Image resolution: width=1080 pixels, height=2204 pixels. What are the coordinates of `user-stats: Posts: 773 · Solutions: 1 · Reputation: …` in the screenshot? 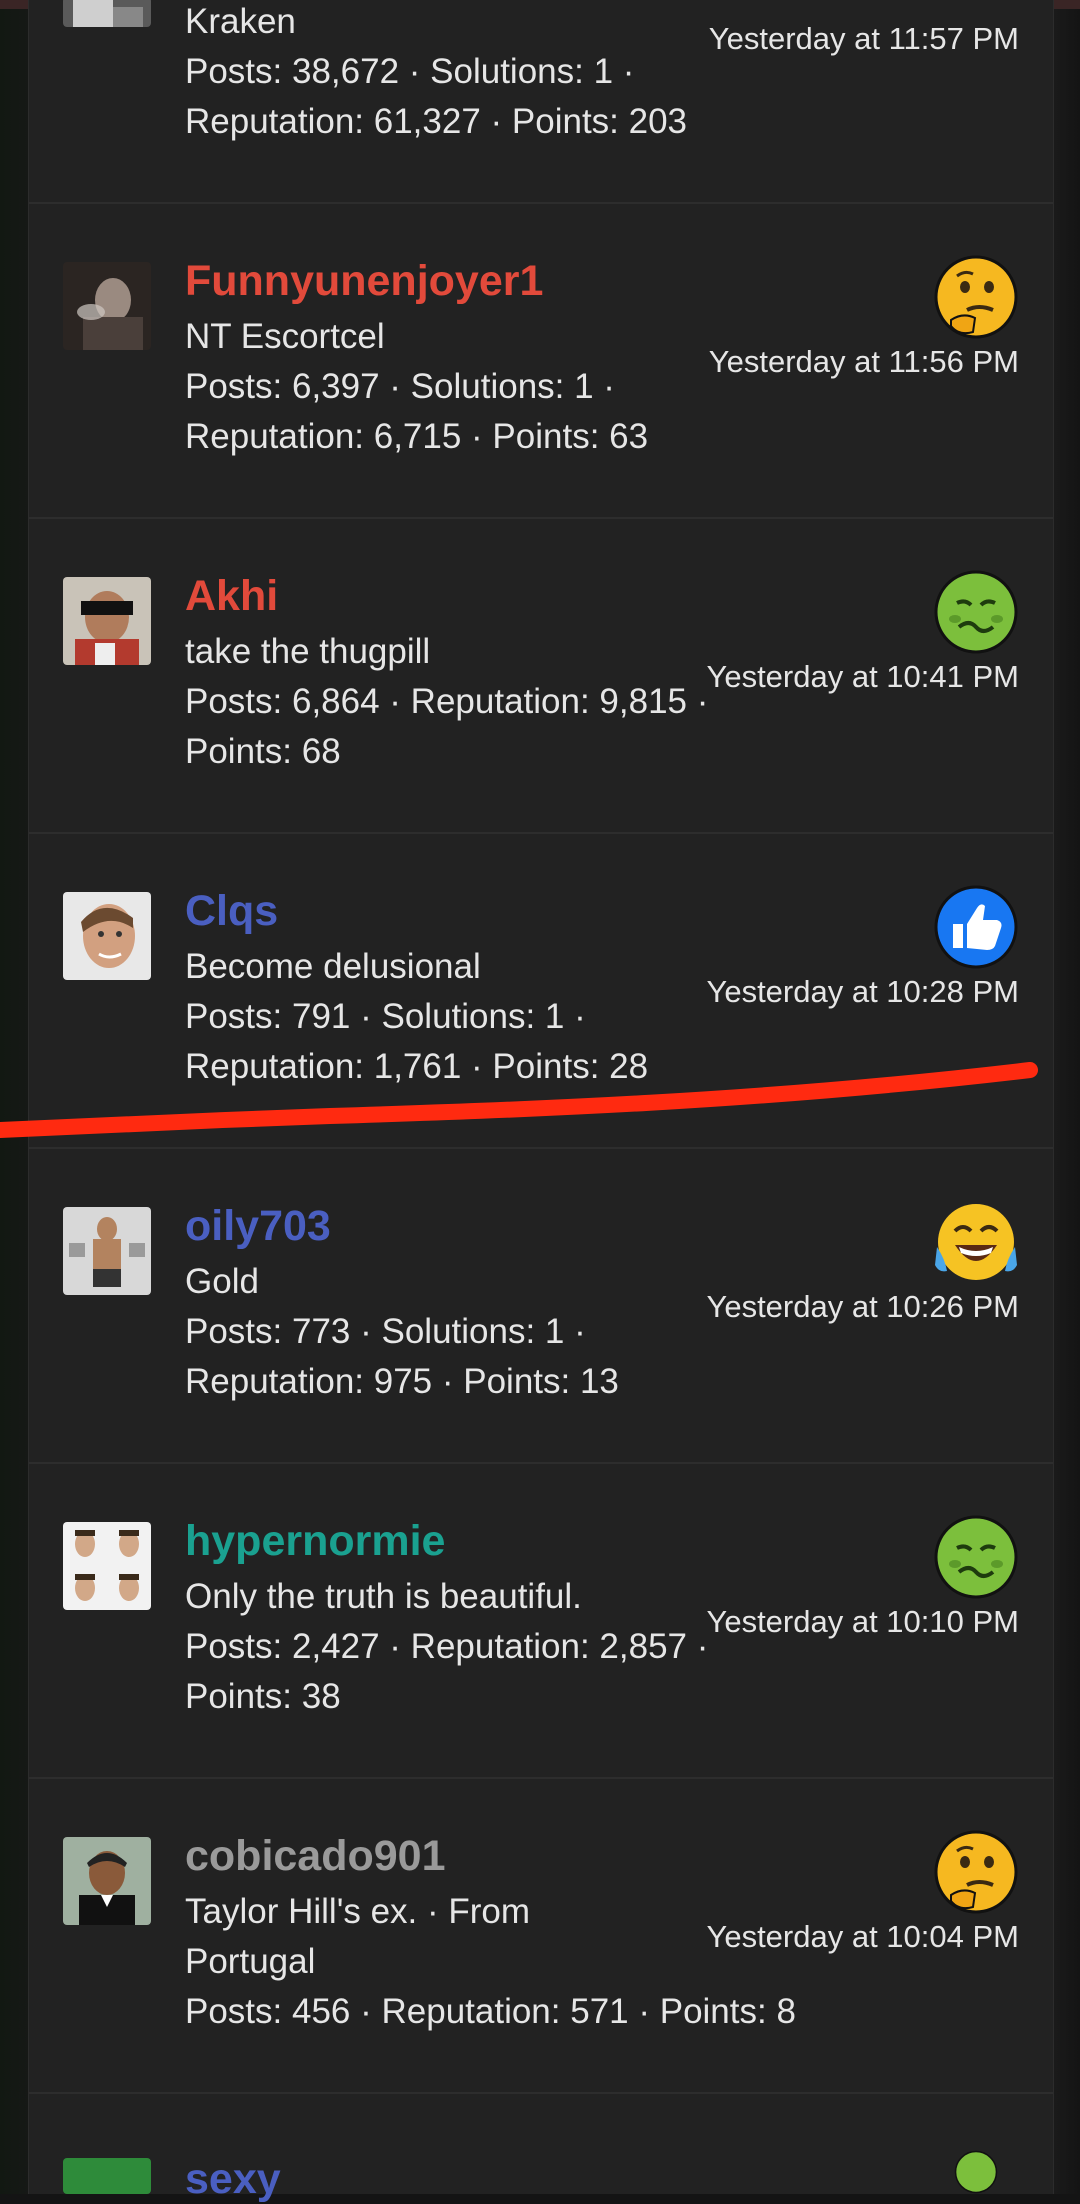 It's located at (402, 1356).